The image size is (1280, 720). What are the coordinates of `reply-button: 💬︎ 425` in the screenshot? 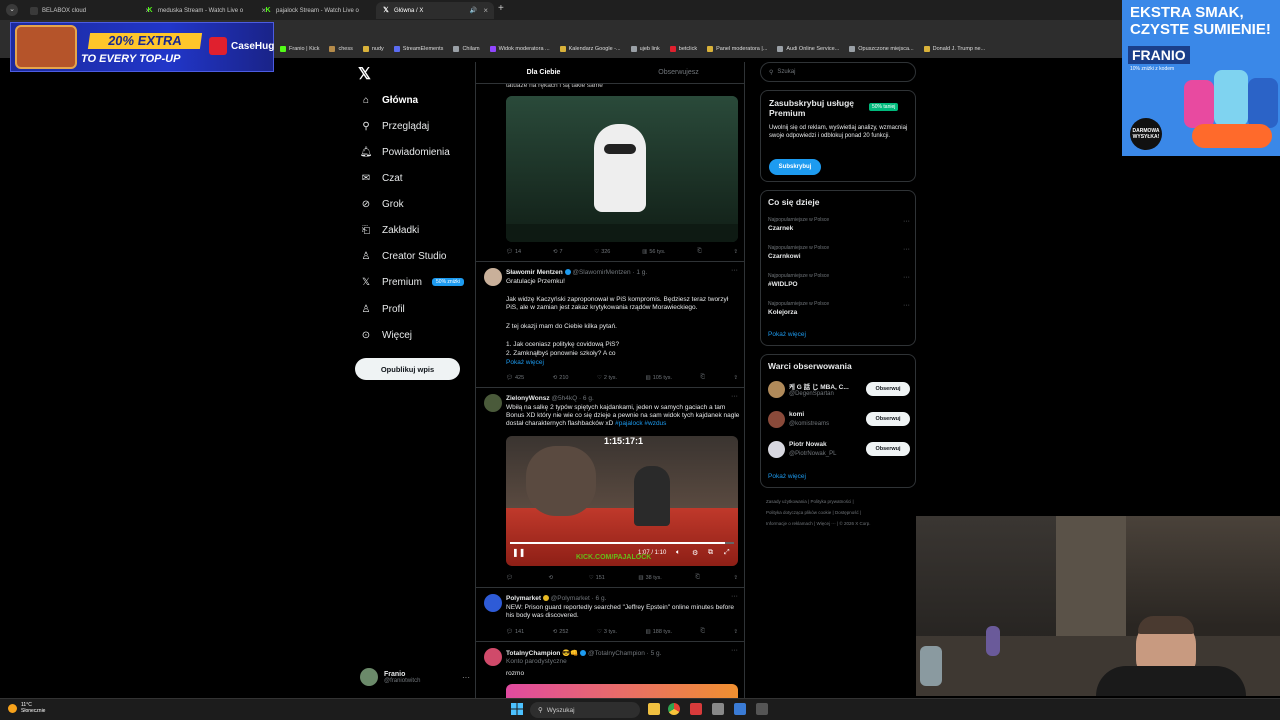 It's located at (515, 377).